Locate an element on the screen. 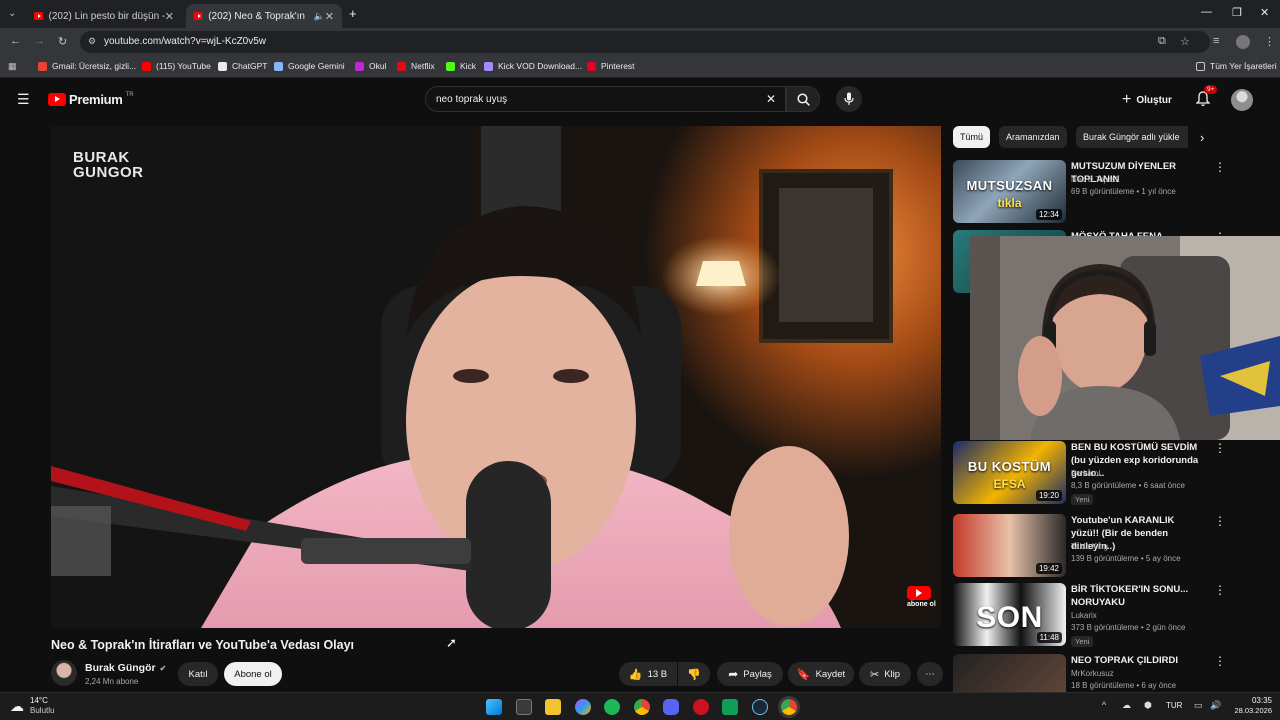 This screenshot has height=720, width=1280. share-button: ➦ Paylaş is located at coordinates (750, 674).